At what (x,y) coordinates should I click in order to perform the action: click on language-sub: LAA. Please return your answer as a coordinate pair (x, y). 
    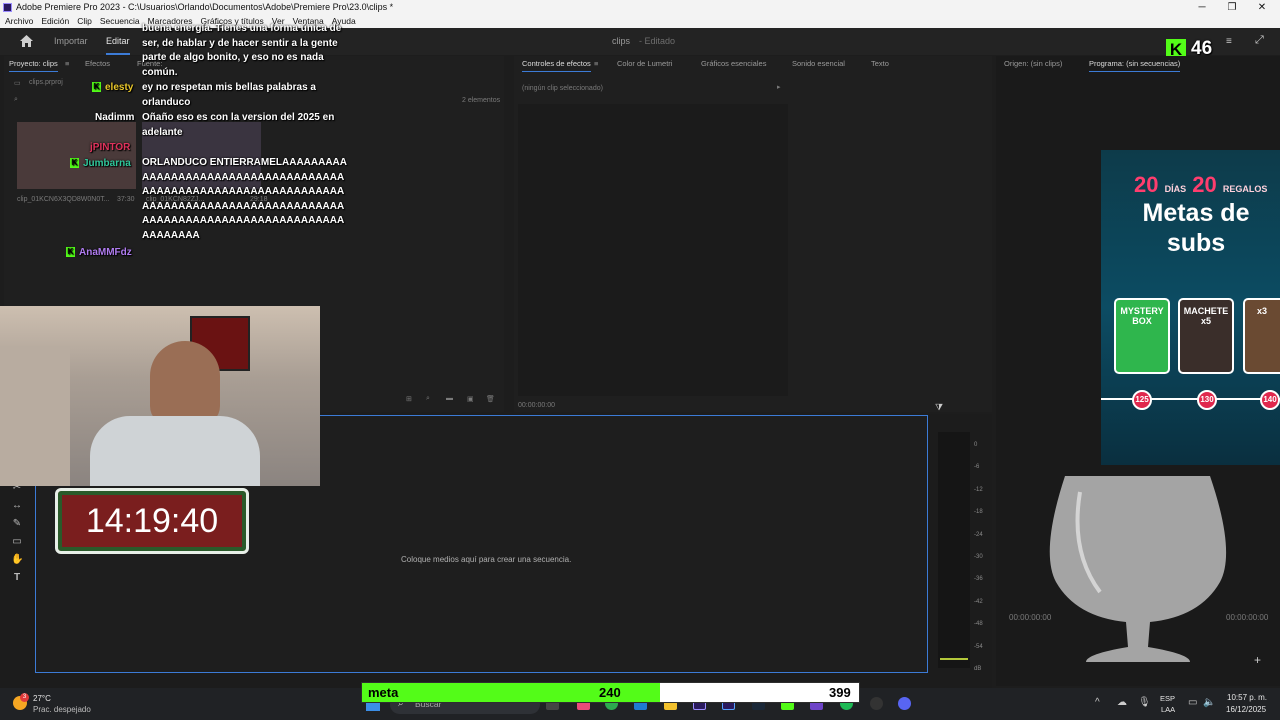
    Looking at the image, I should click on (1168, 709).